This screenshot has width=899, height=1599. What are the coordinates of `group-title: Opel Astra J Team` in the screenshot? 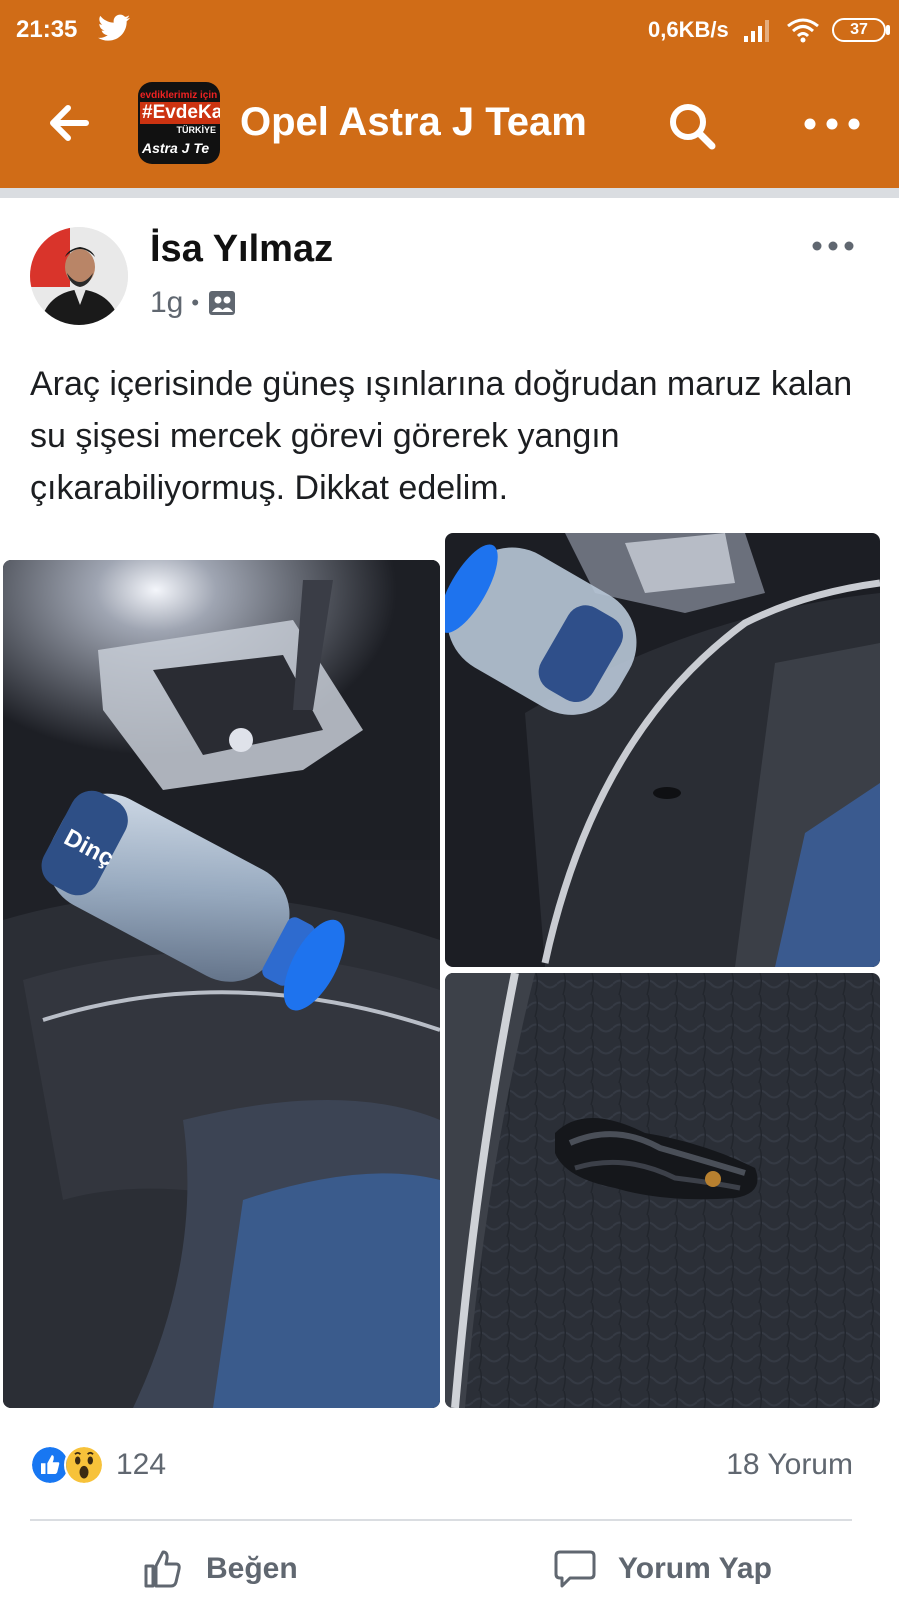 It's located at (413, 122).